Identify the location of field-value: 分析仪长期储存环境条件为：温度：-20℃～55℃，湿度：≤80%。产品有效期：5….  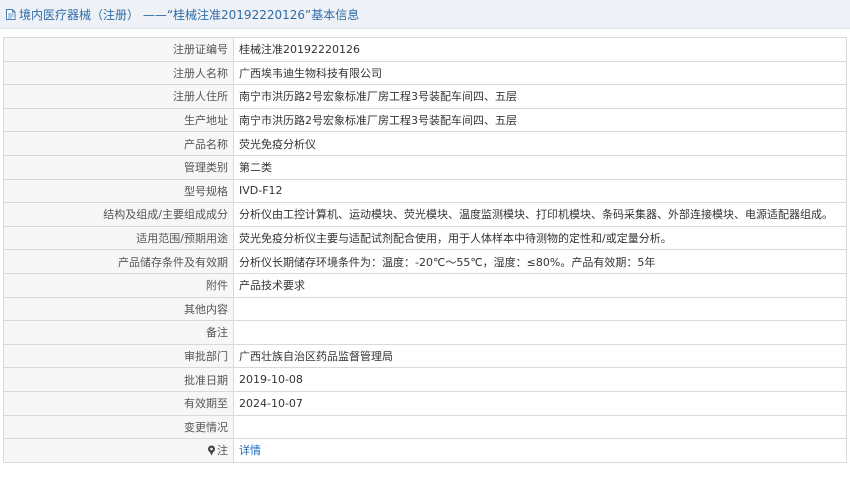
(540, 261).